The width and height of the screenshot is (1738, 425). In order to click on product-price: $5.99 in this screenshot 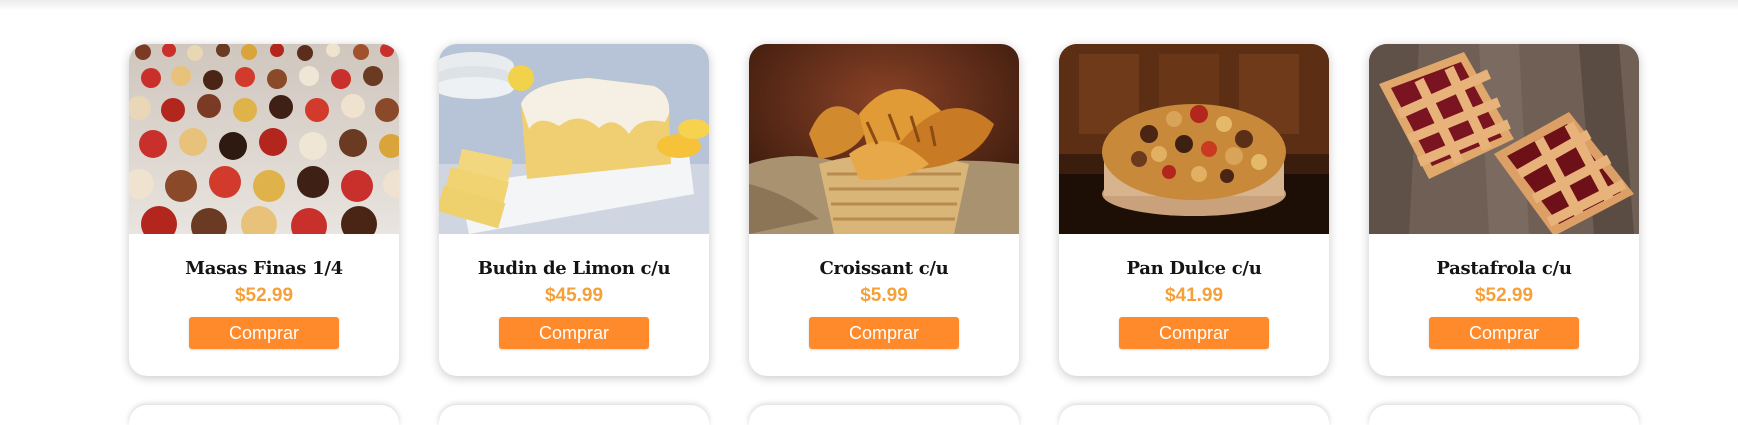, I will do `click(884, 295)`.